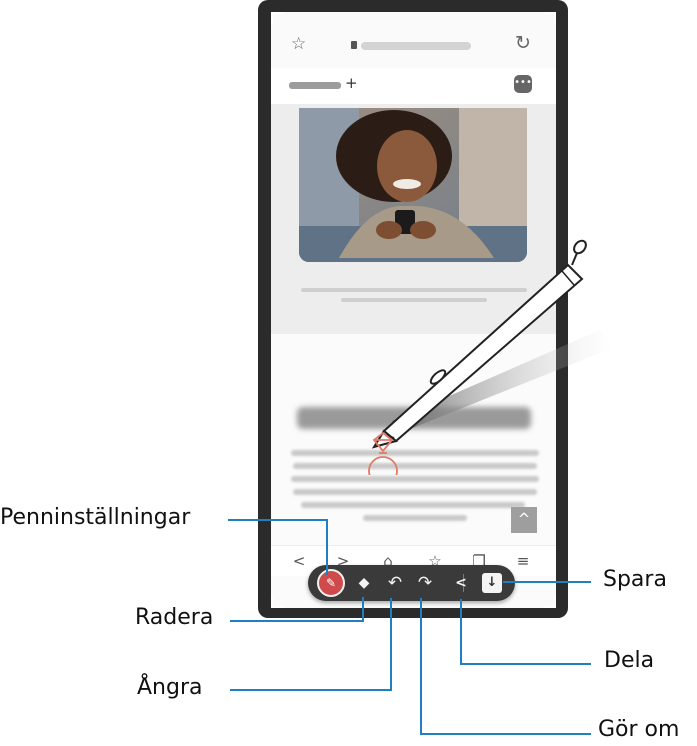 This screenshot has width=697, height=746. Describe the element at coordinates (505, 666) in the screenshot. I see `redo-callout-line` at that location.